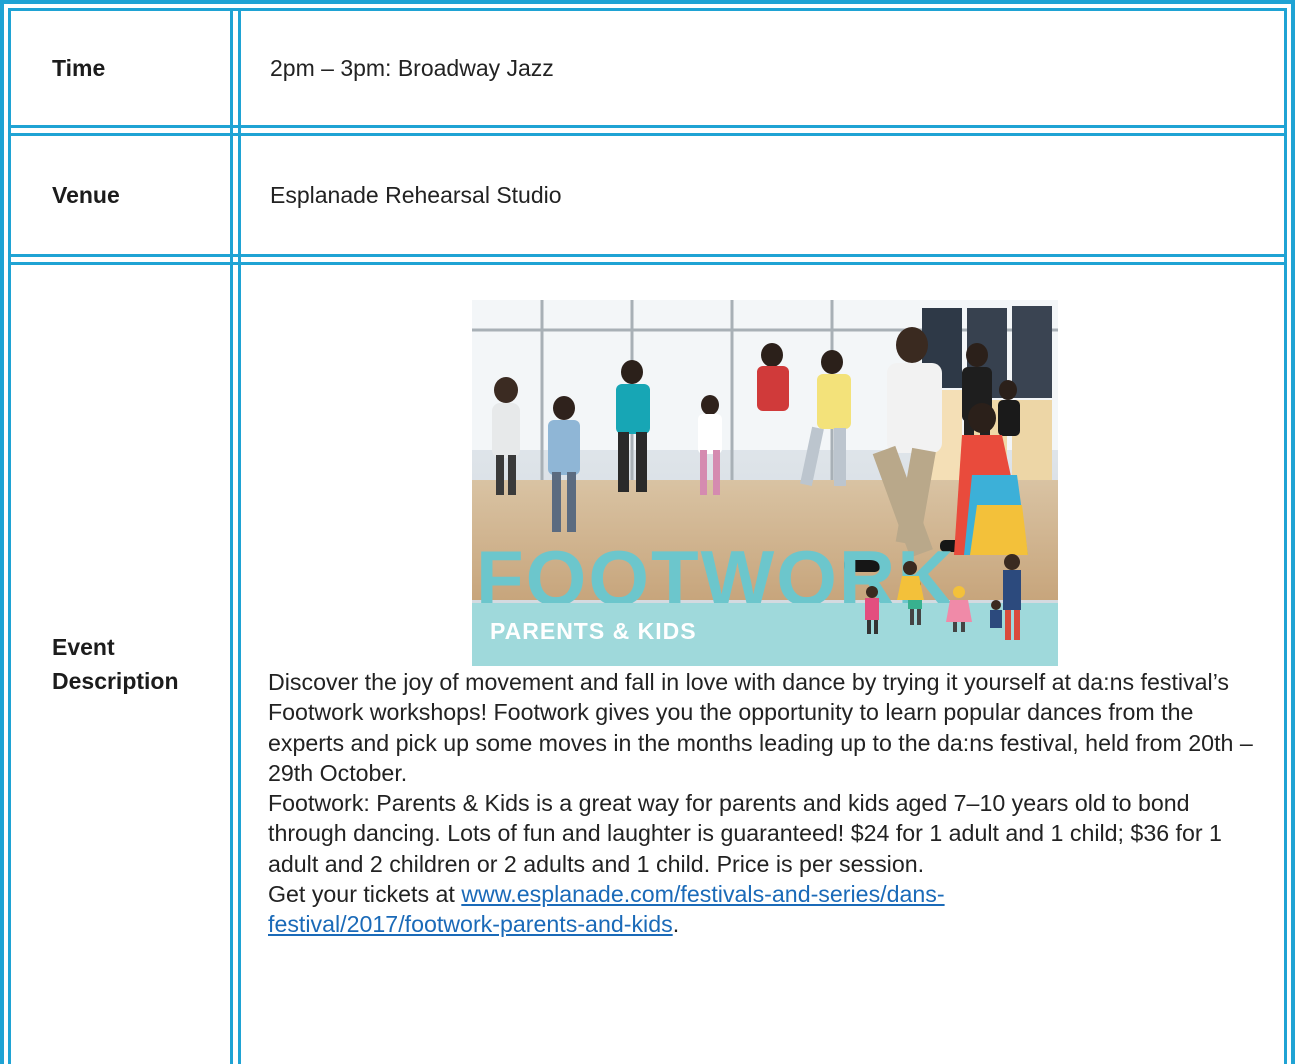 Image resolution: width=1295 pixels, height=1064 pixels. Describe the element at coordinates (647, 126) in the screenshot. I see `row-divider-1a` at that location.